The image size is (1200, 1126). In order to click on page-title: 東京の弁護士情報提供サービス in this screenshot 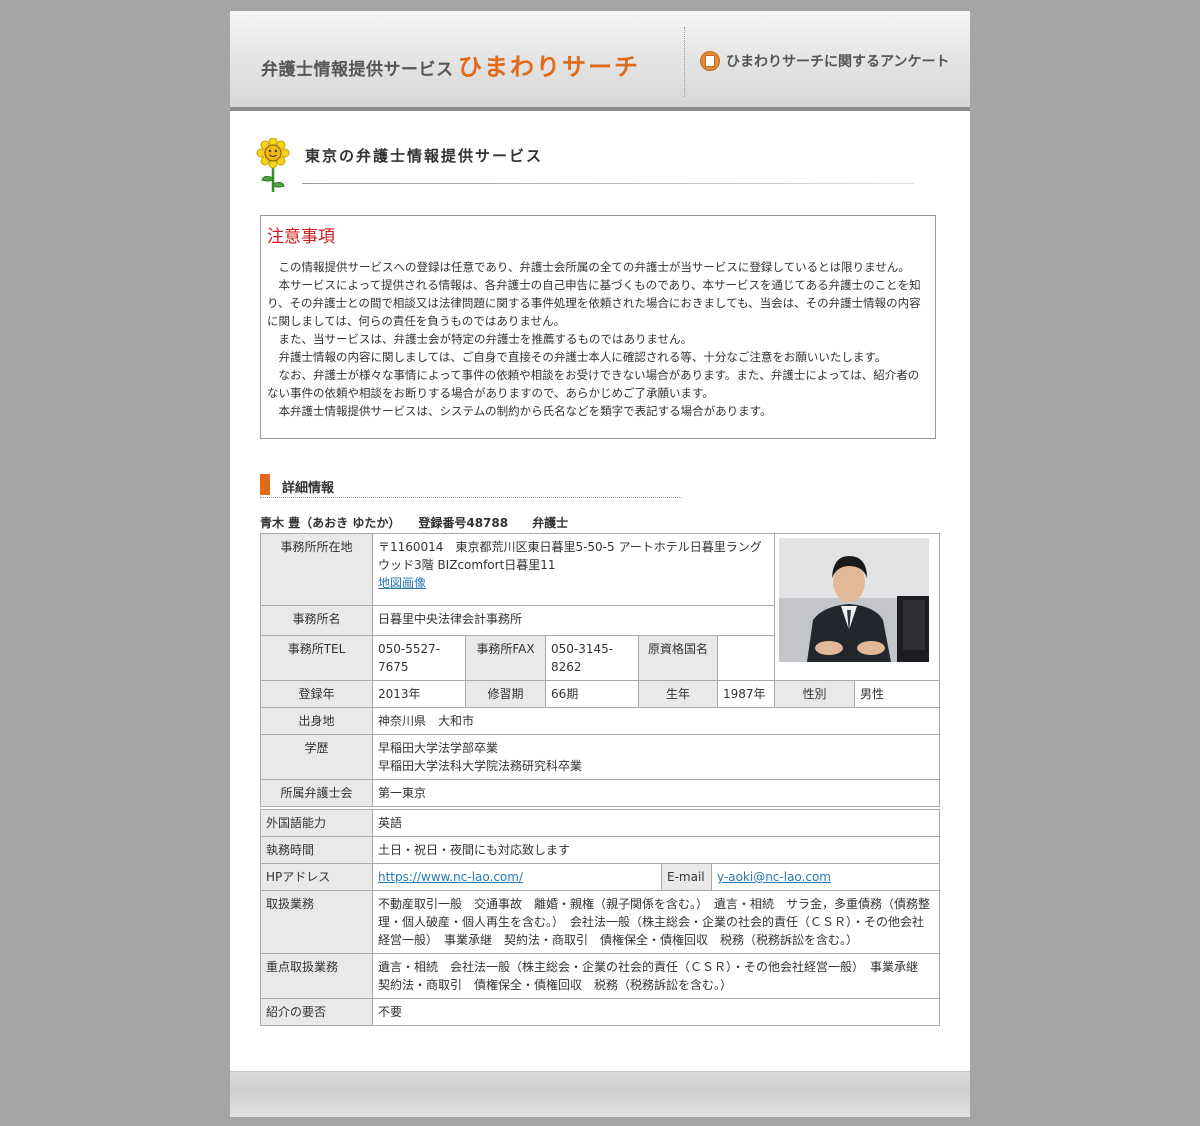, I will do `click(424, 156)`.